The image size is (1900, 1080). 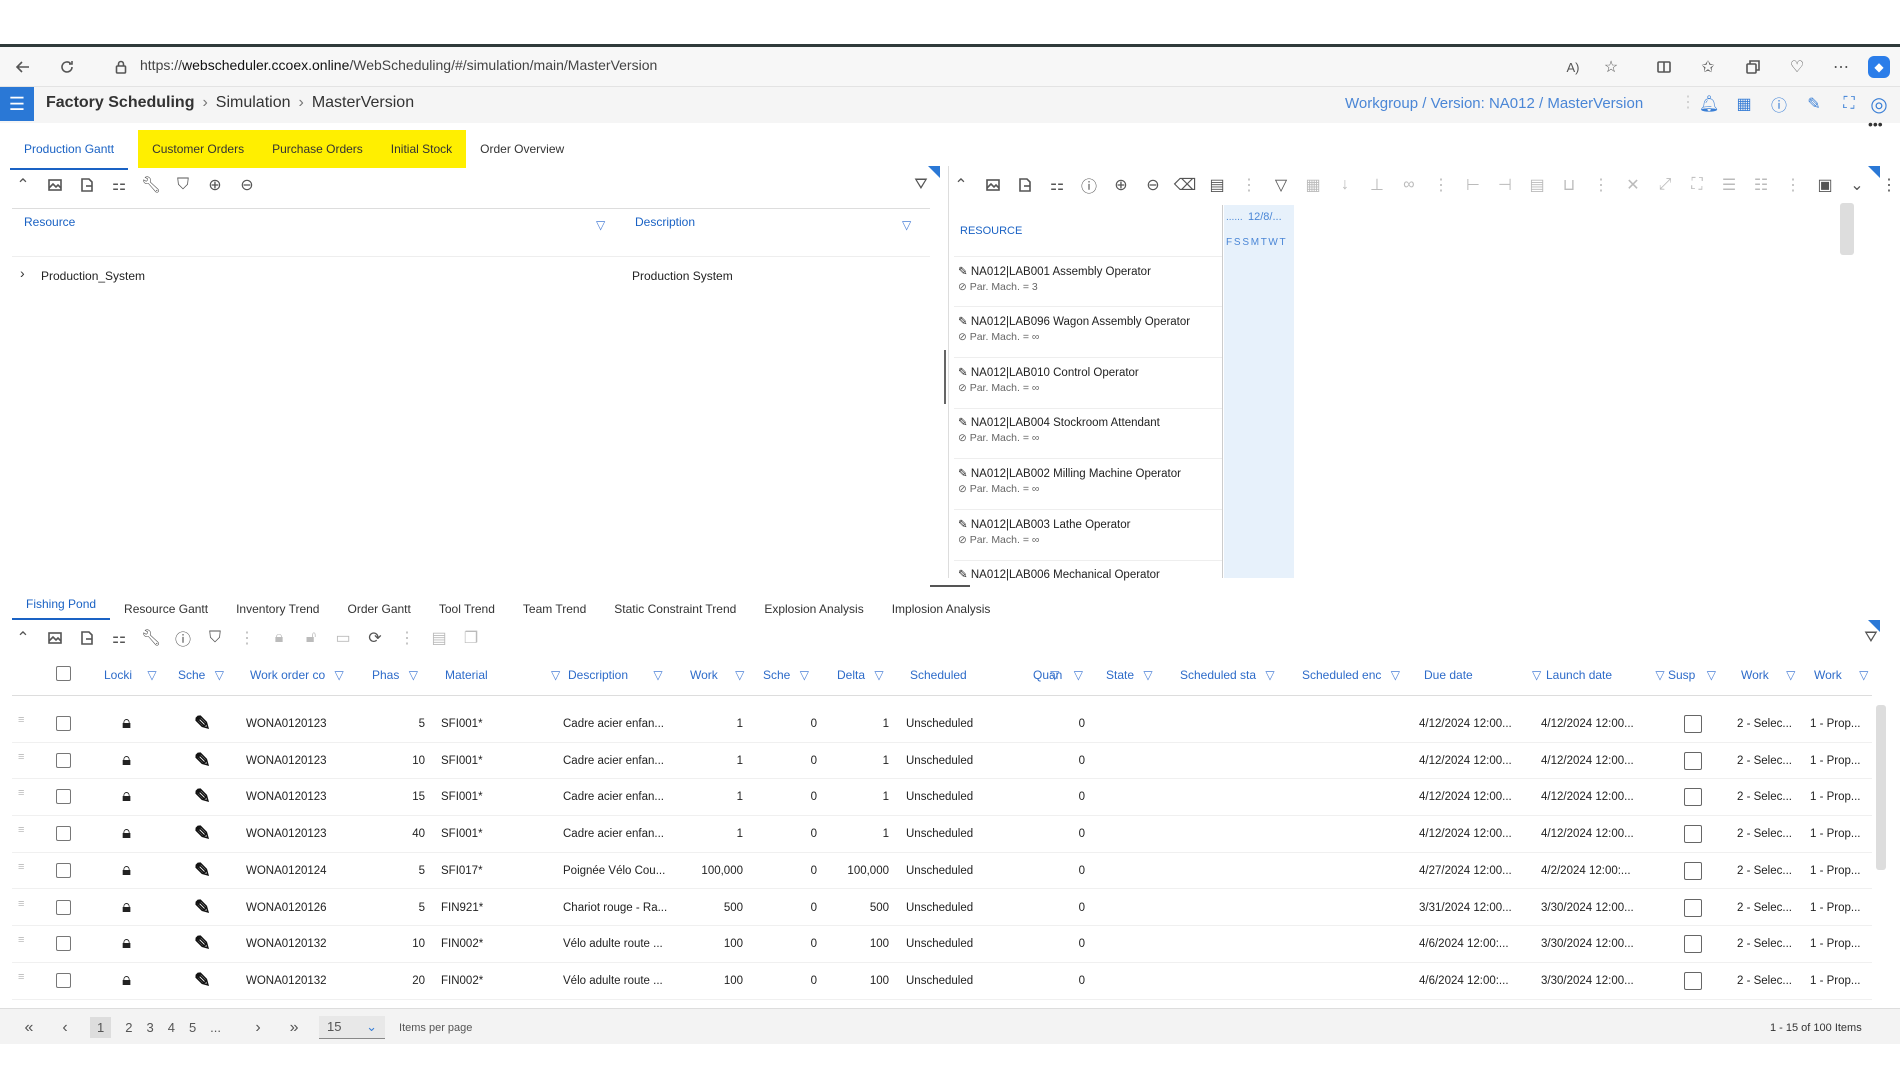 What do you see at coordinates (675, 609) in the screenshot?
I see `tab-static-constraint-trend: Static Constraint Trend` at bounding box center [675, 609].